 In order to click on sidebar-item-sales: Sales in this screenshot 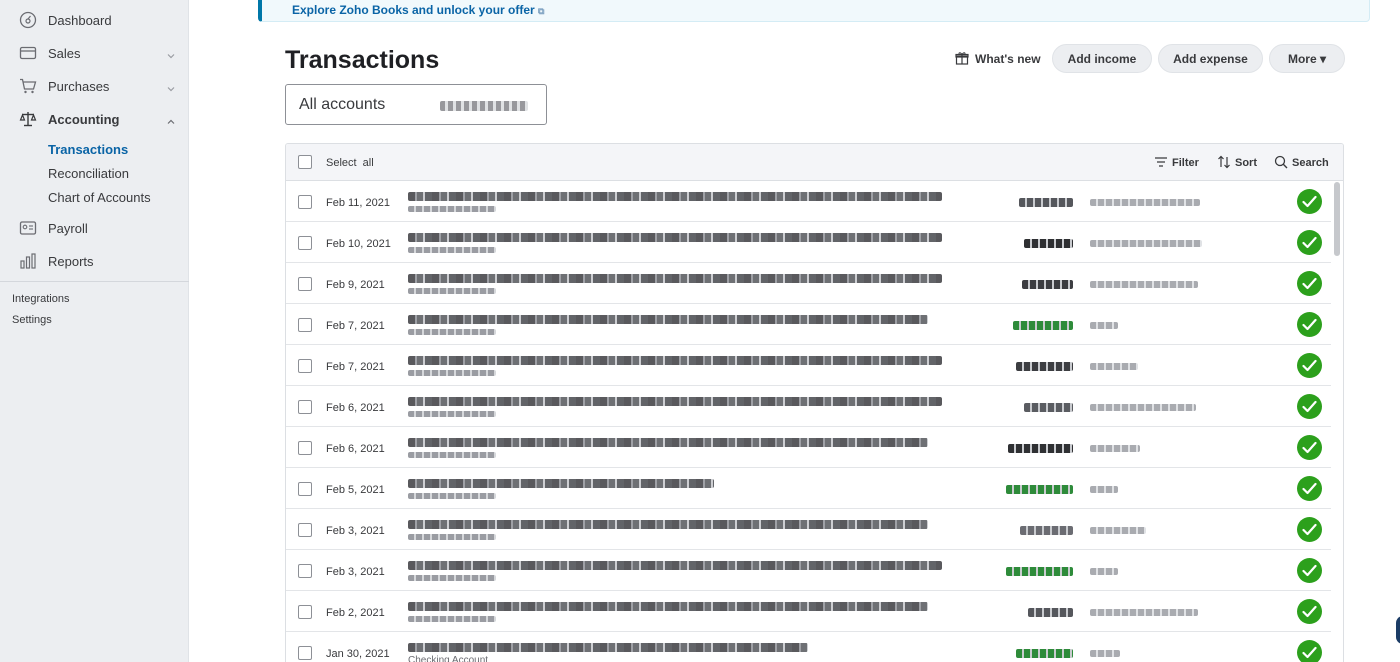, I will do `click(94, 53)`.